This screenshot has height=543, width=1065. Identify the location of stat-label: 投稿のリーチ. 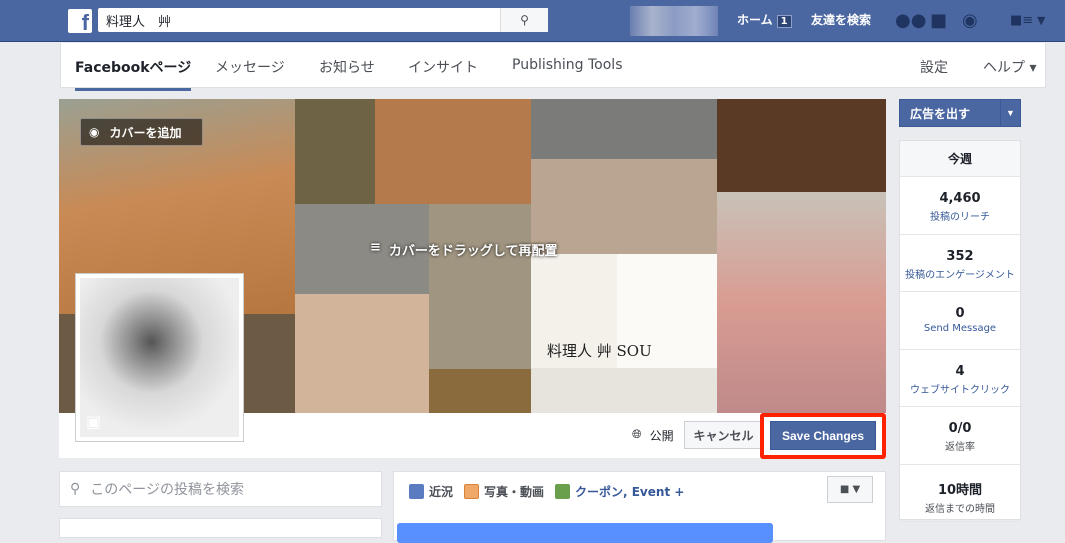
(960, 217).